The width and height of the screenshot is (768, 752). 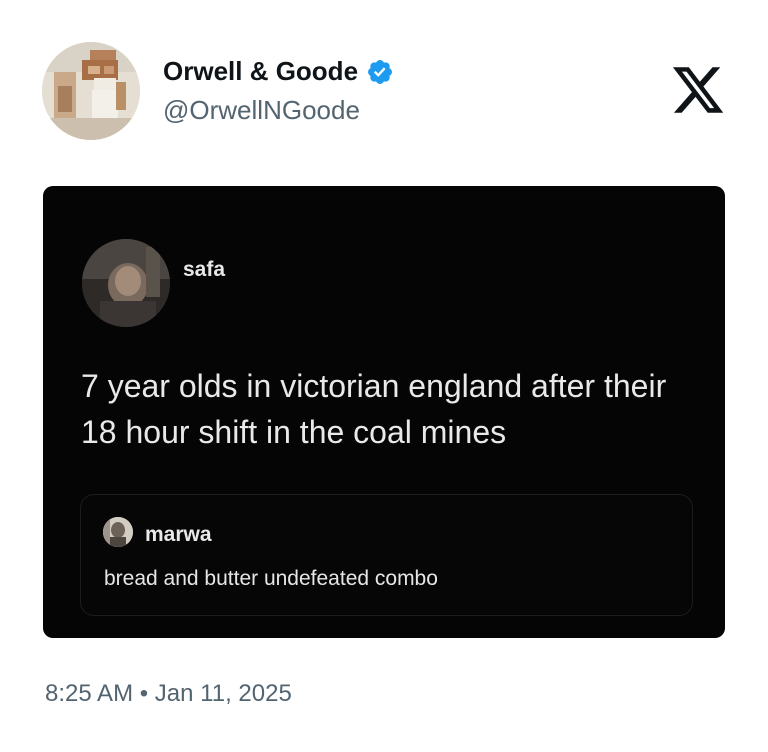 I want to click on marwa-avatar-image, so click(x=118, y=532).